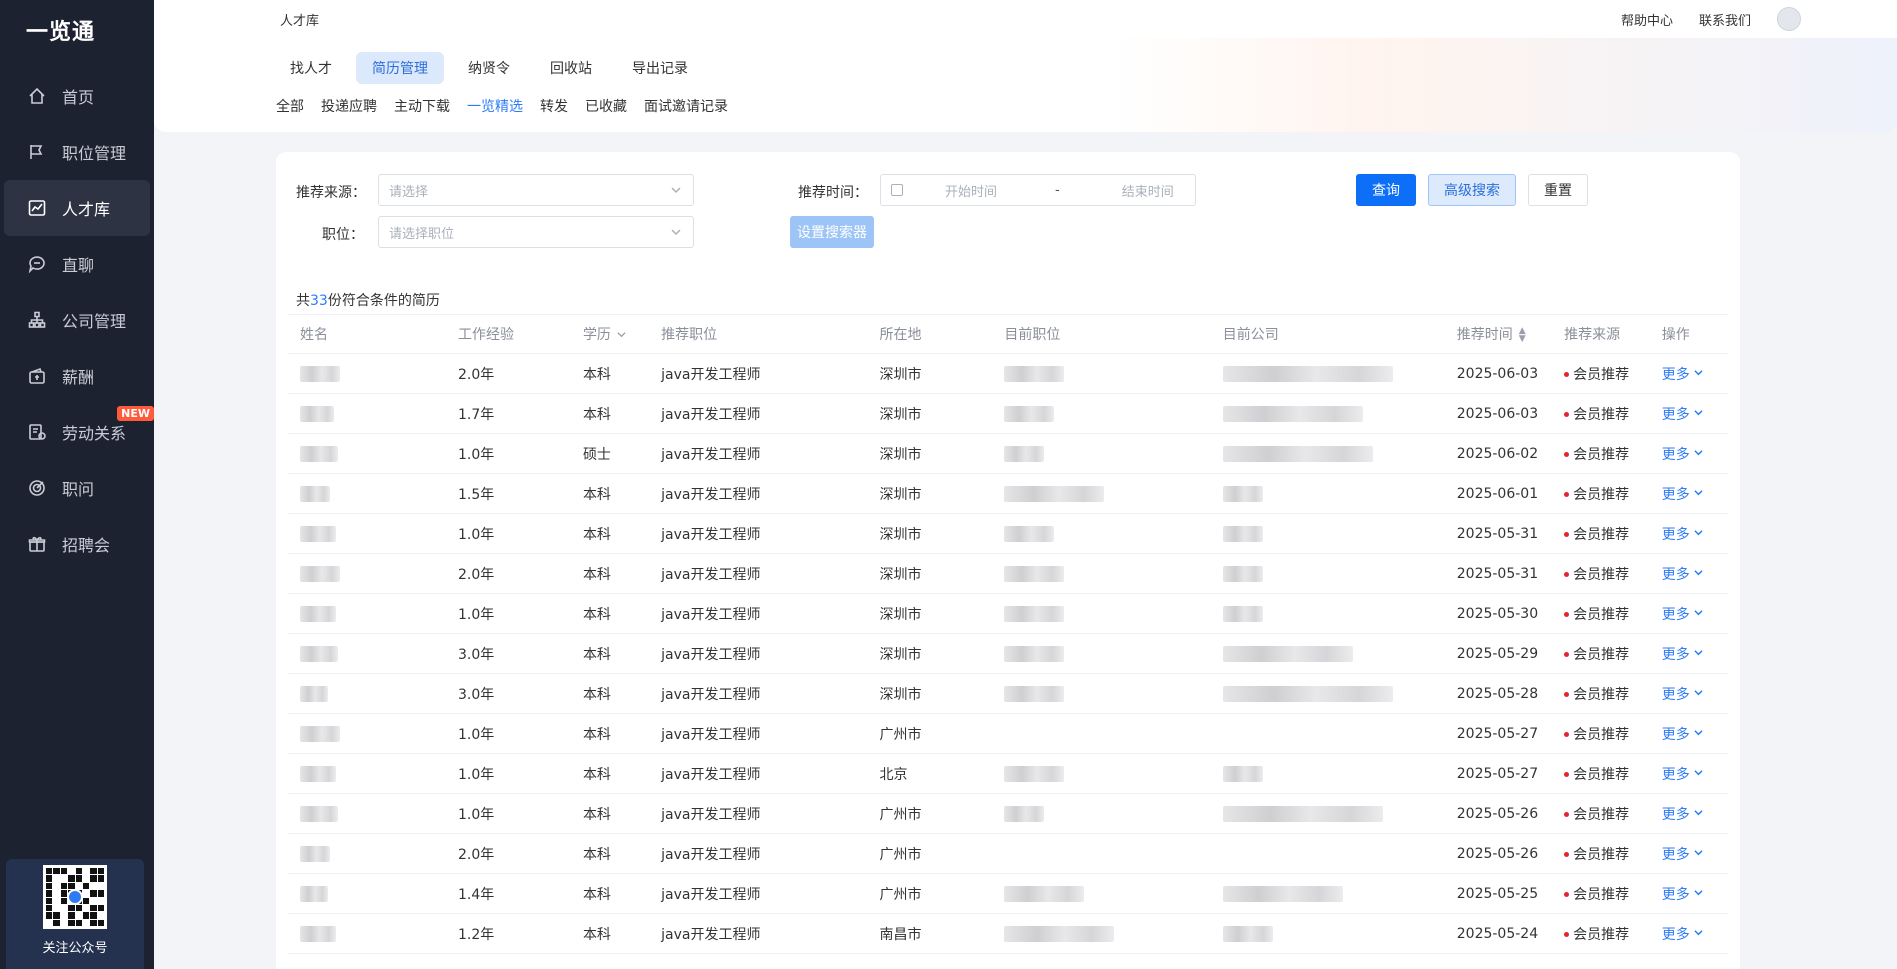  What do you see at coordinates (660, 68) in the screenshot?
I see `tab-4: 导出记录` at bounding box center [660, 68].